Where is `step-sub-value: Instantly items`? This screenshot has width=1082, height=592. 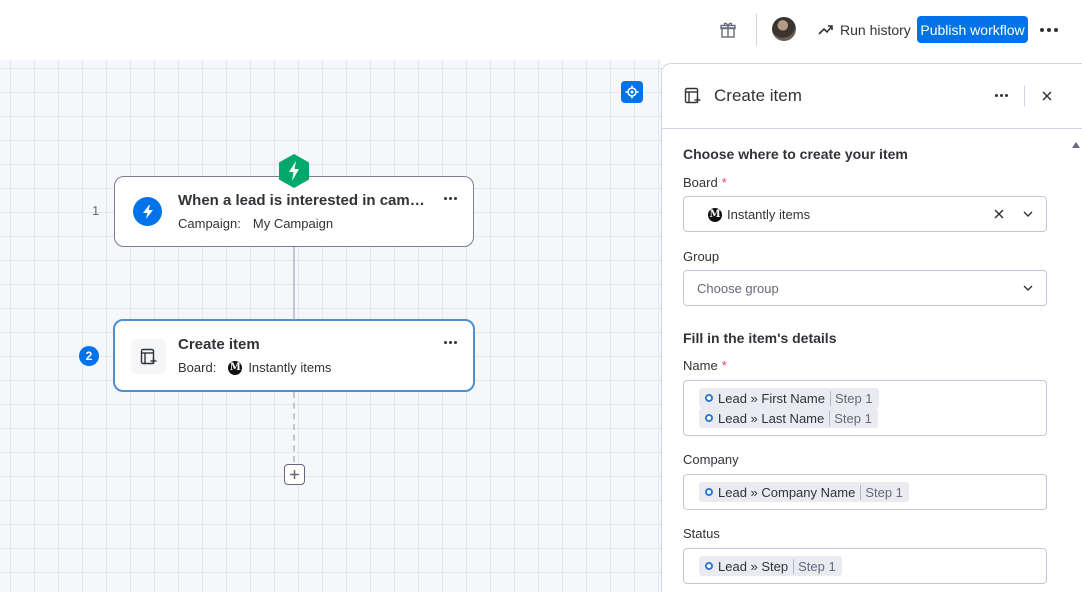 step-sub-value: Instantly items is located at coordinates (290, 367).